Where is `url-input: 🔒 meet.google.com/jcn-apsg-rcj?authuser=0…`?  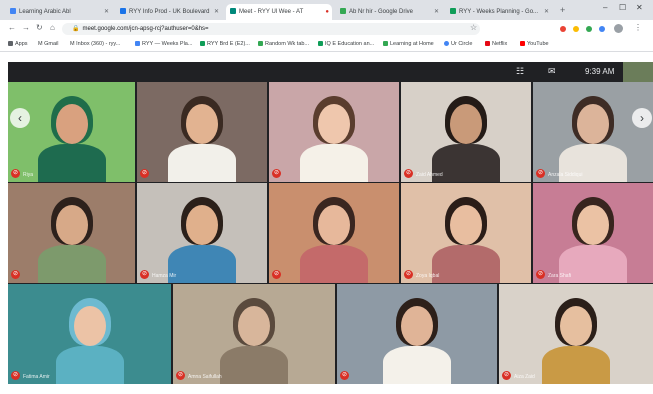 url-input: 🔒 meet.google.com/jcn-apsg-rcj?authuser=0… is located at coordinates (271, 29).